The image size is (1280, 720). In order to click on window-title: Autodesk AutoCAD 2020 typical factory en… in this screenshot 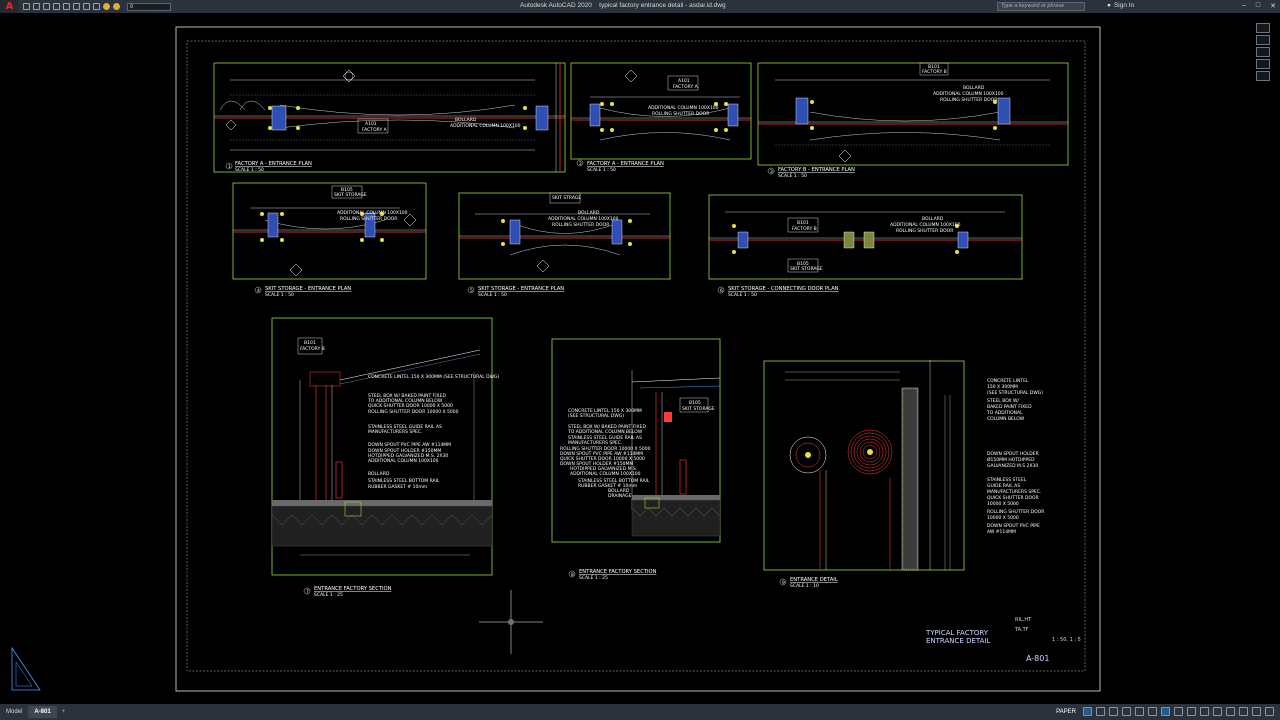, I will do `click(623, 5)`.